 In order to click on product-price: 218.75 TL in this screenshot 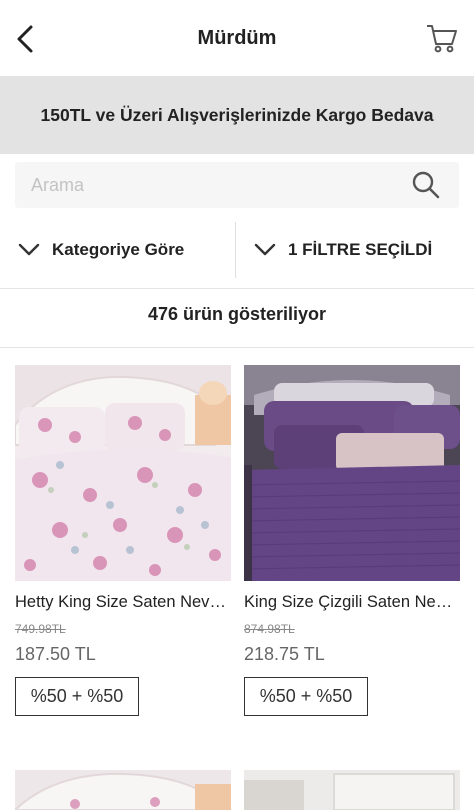, I will do `click(284, 654)`.